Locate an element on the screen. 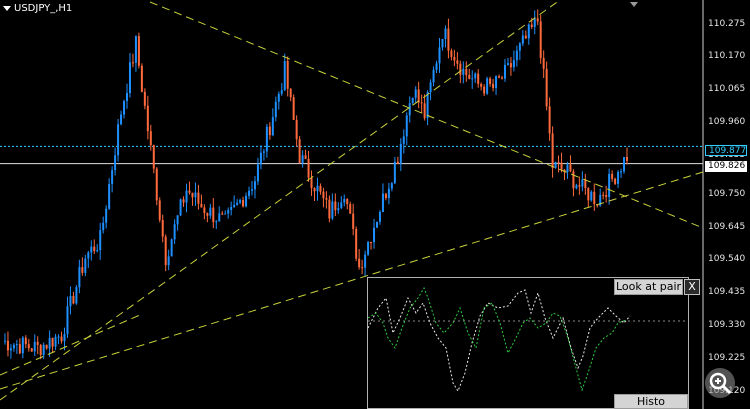 This screenshot has height=409, width=750. symbol-label: USDJPY_,H1 is located at coordinates (43, 8).